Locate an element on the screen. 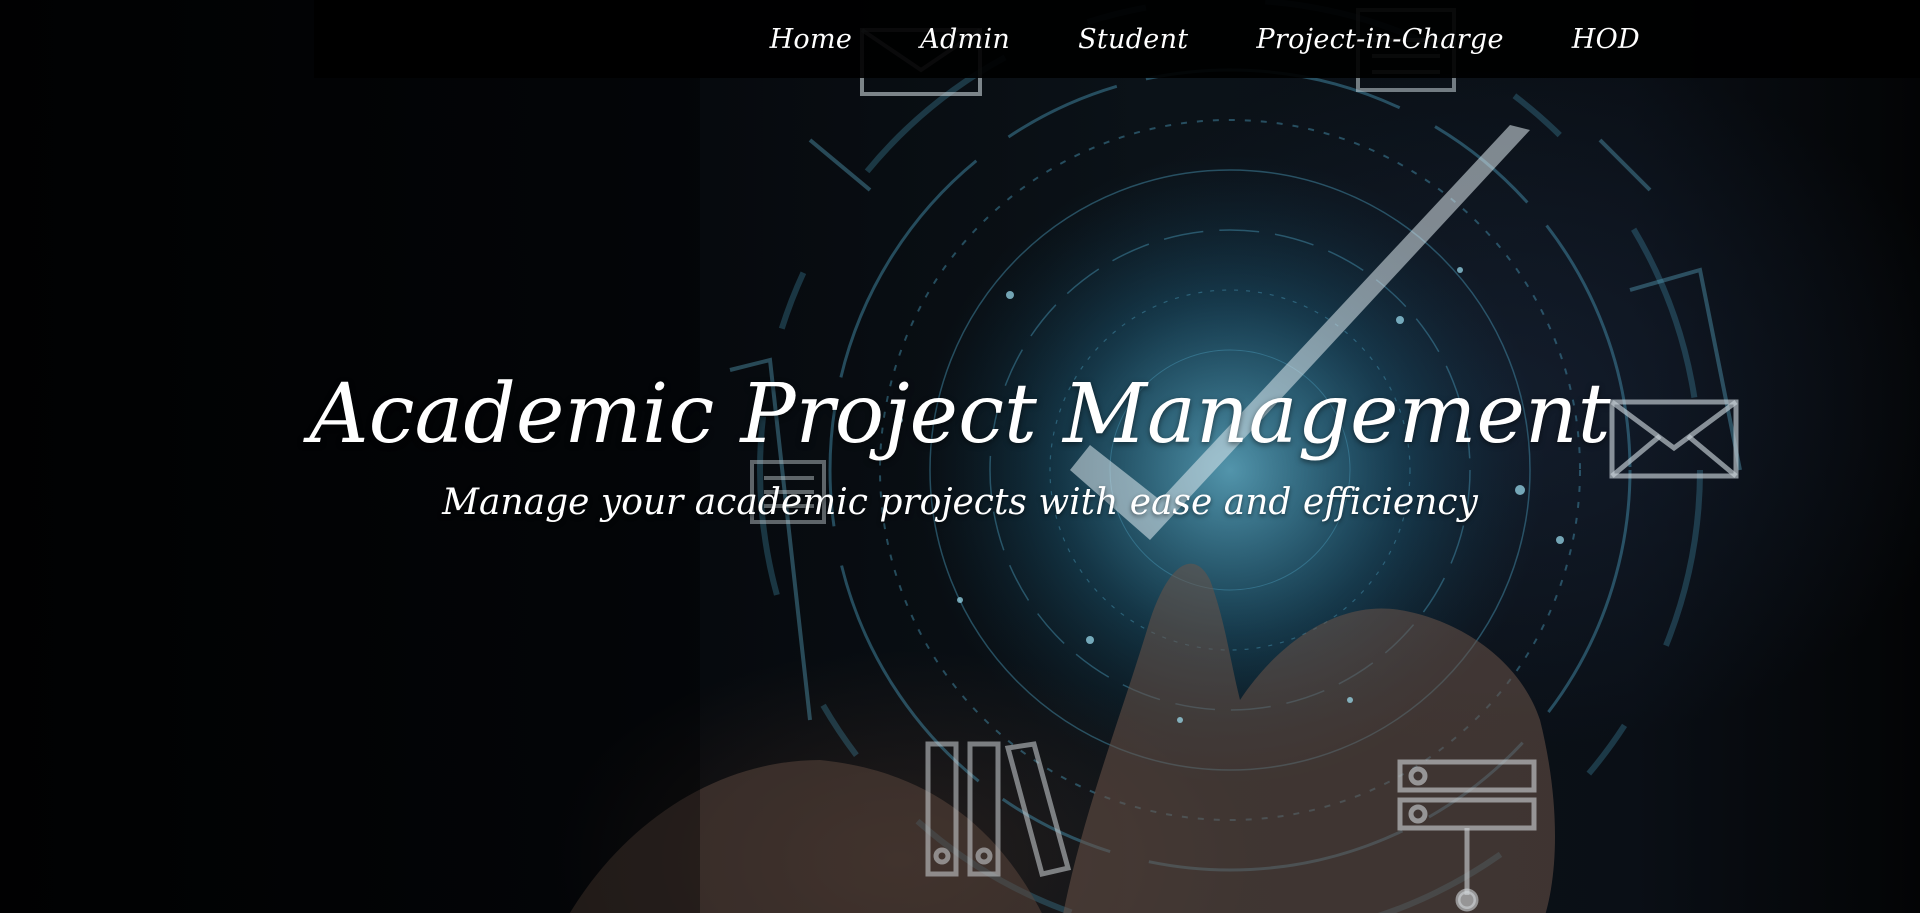 This screenshot has width=1920, height=913. nav-menu: Home Admin Student Project-in-Charge HOD is located at coordinates (1205, 39).